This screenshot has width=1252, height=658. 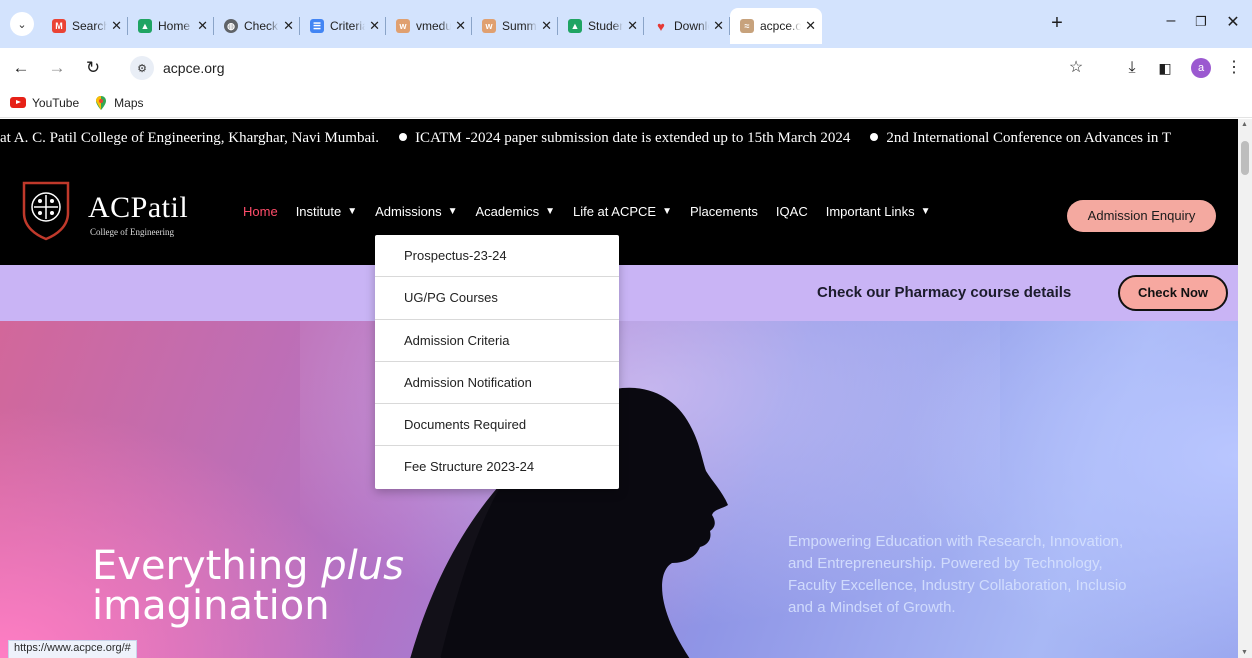 What do you see at coordinates (22, 24) in the screenshot?
I see `tab-search-icon: ⌄` at bounding box center [22, 24].